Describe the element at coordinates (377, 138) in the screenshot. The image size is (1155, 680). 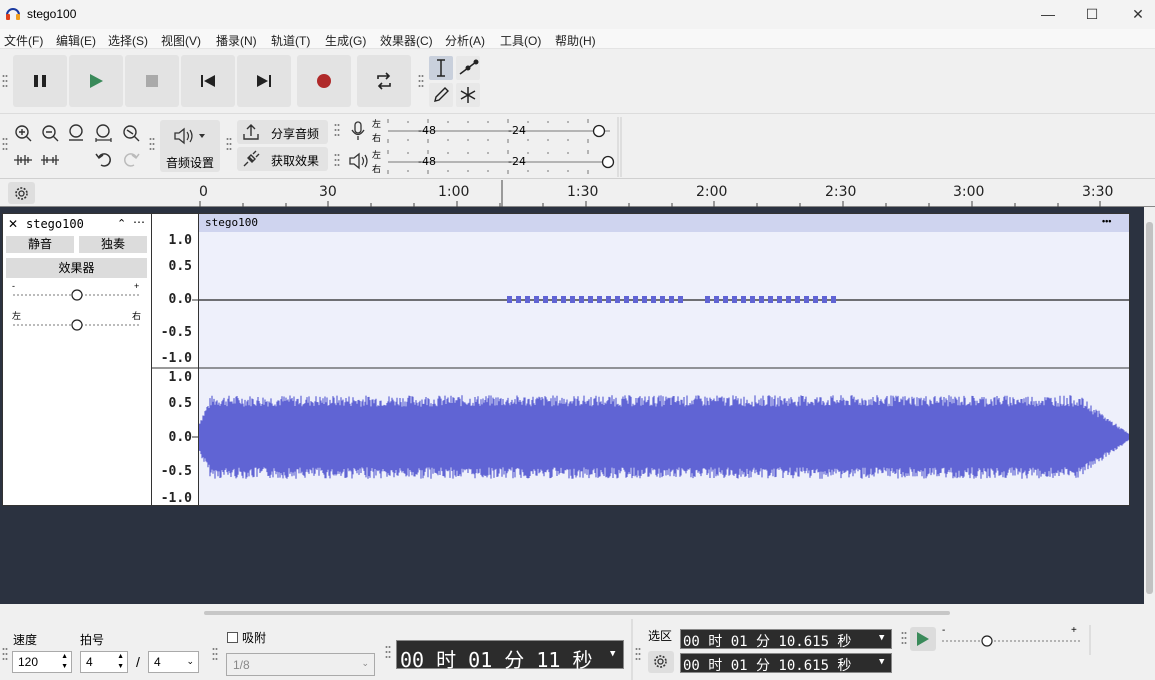
I see `meter-right-label: 右` at that location.